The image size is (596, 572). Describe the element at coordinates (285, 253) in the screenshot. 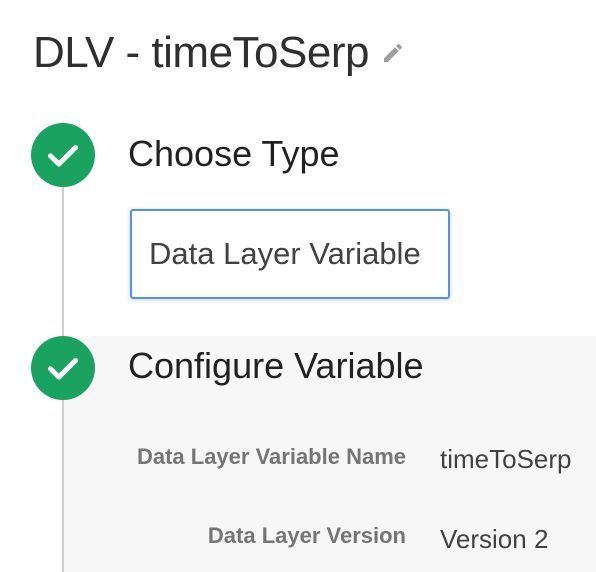

I see `variable-type-label: Data Layer Variable` at that location.